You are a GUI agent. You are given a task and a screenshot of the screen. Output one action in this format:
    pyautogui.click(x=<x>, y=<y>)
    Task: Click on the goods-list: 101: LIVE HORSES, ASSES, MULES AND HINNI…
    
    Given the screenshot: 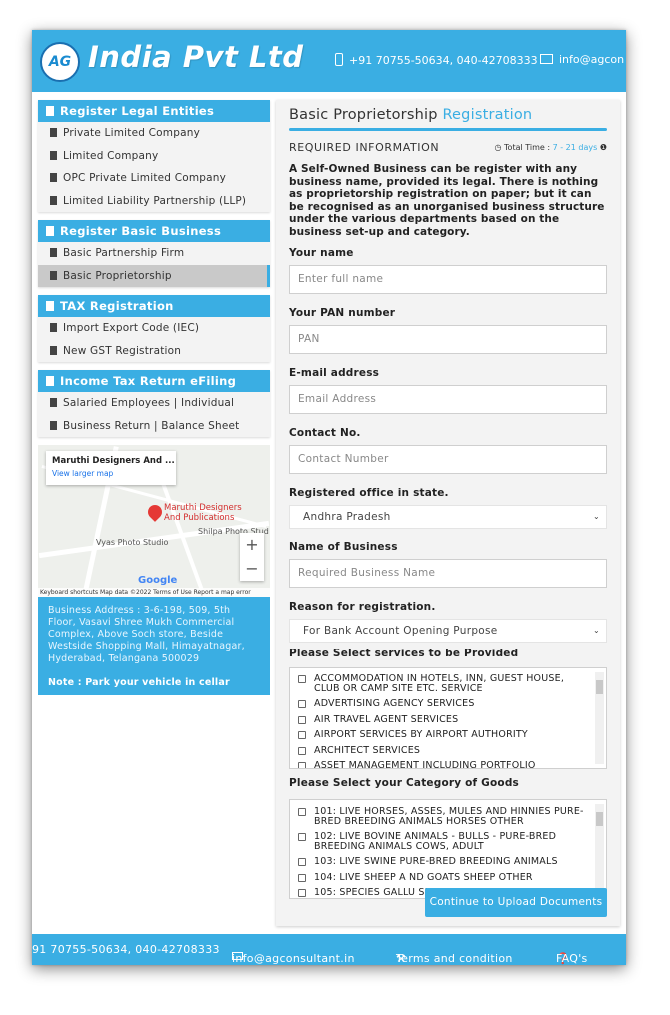 What is the action you would take?
    pyautogui.click(x=448, y=849)
    